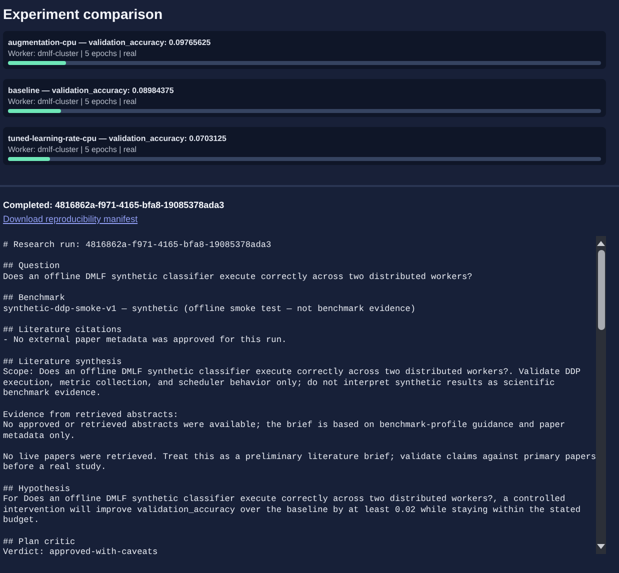  What do you see at coordinates (62, 330) in the screenshot?
I see `report-line: ## Literature citations` at bounding box center [62, 330].